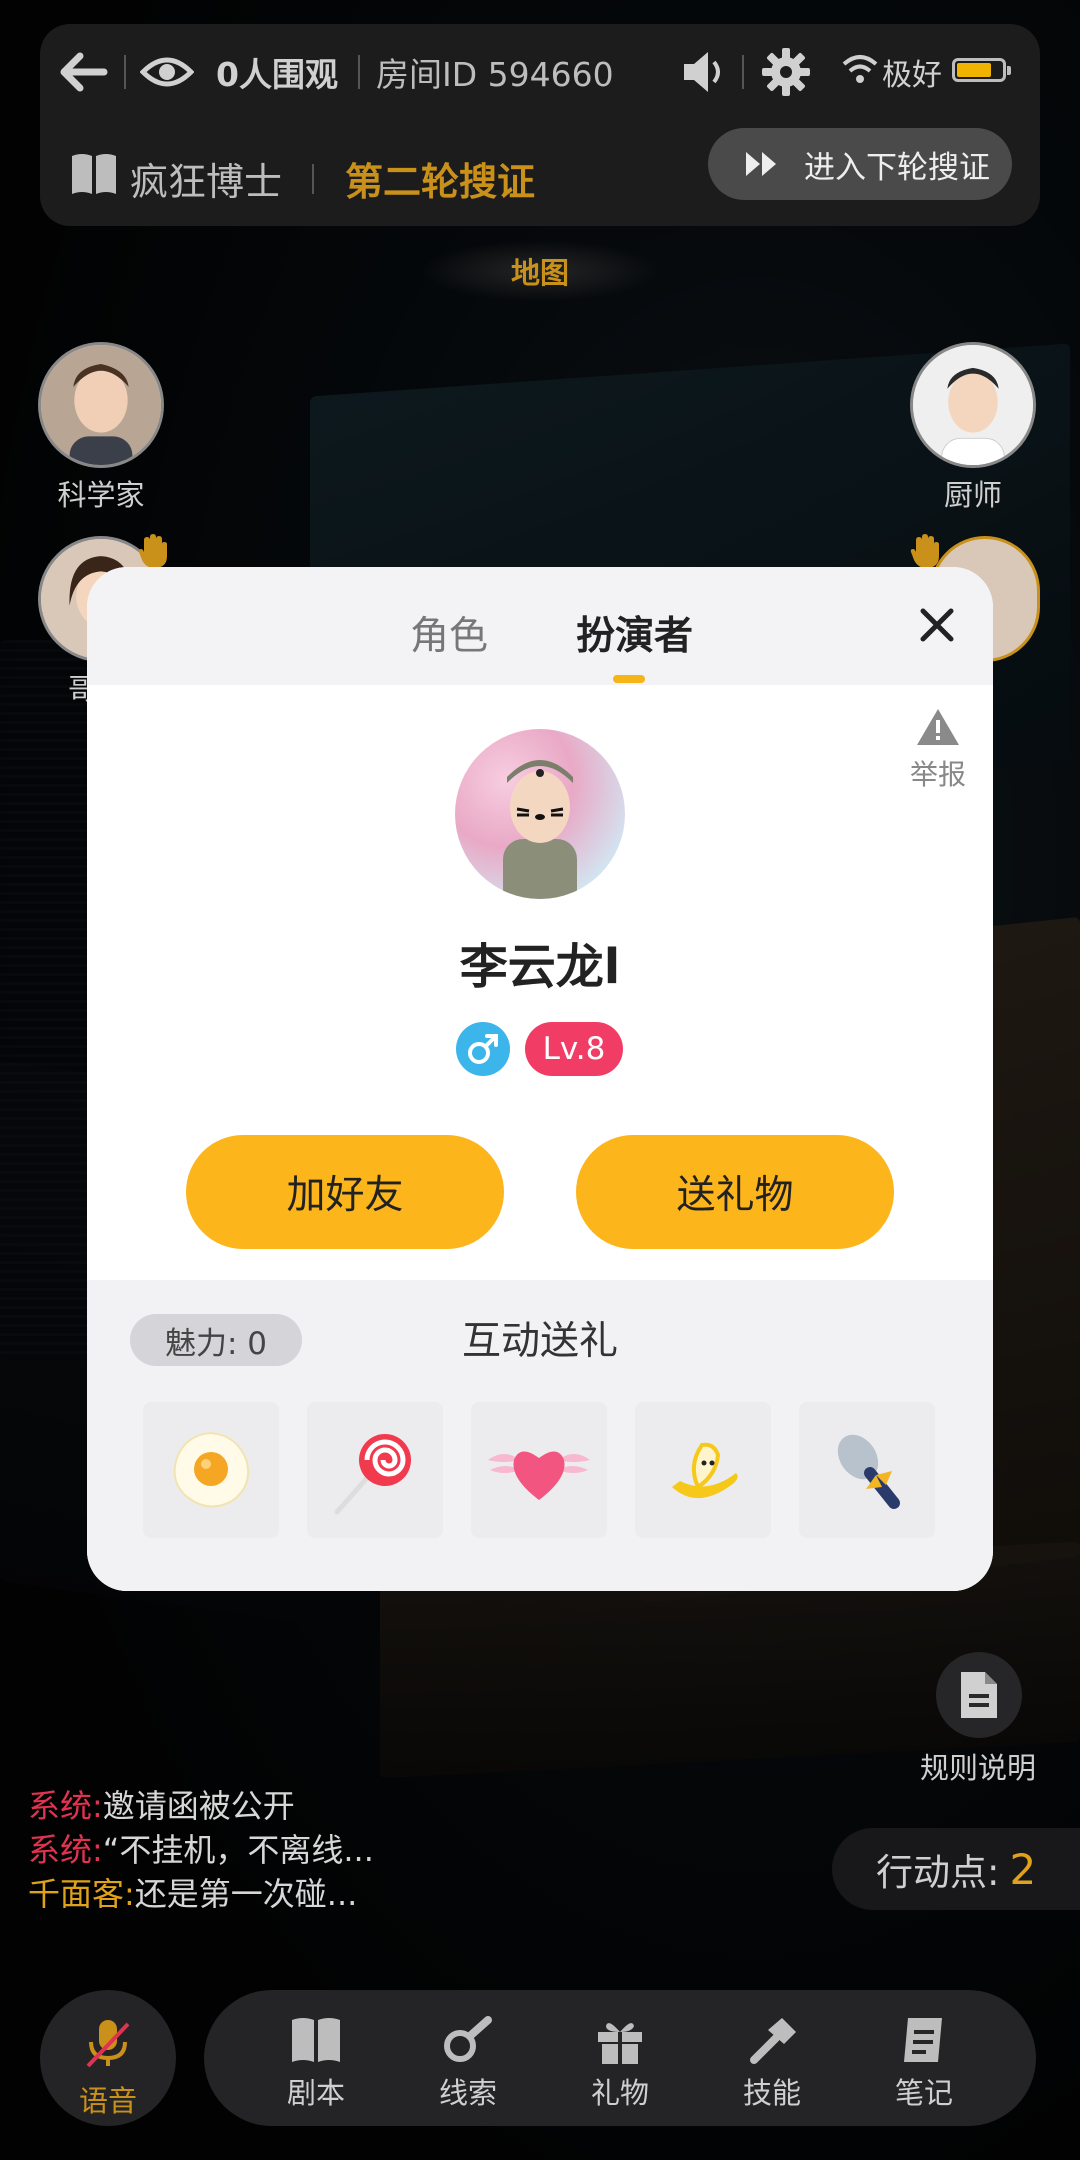  I want to click on rules-button, so click(979, 1695).